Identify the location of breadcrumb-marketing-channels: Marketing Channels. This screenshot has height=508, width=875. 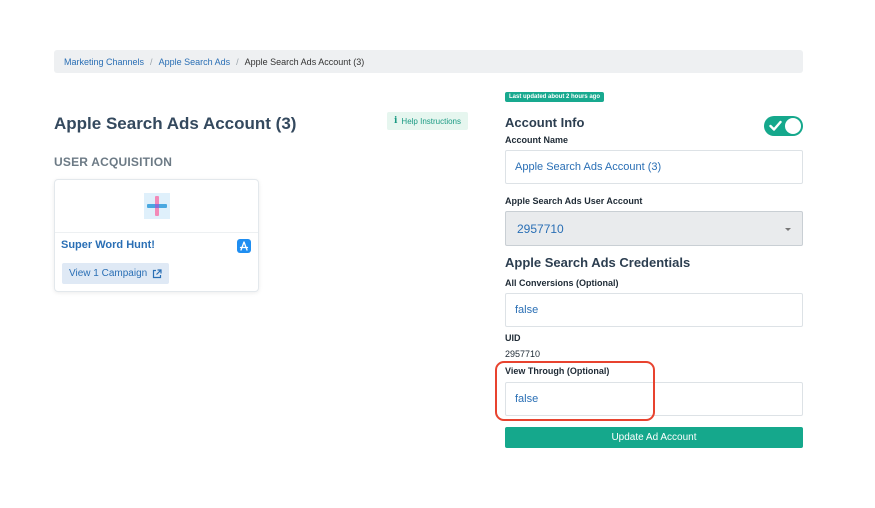
(104, 62).